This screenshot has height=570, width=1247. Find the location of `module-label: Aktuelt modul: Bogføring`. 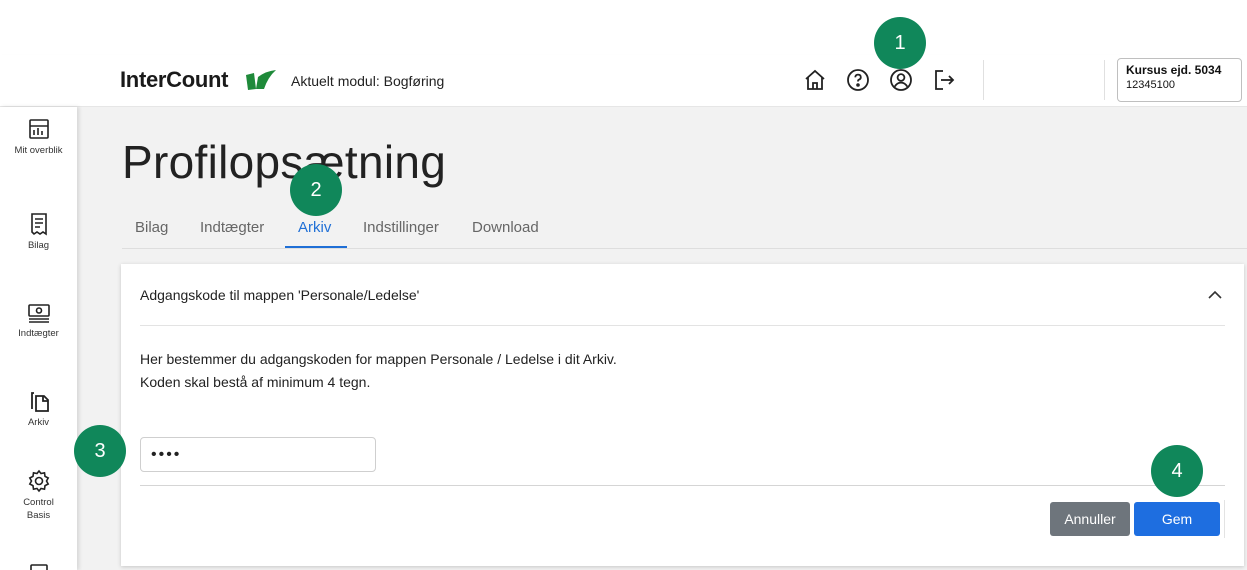

module-label: Aktuelt modul: Bogføring is located at coordinates (368, 81).